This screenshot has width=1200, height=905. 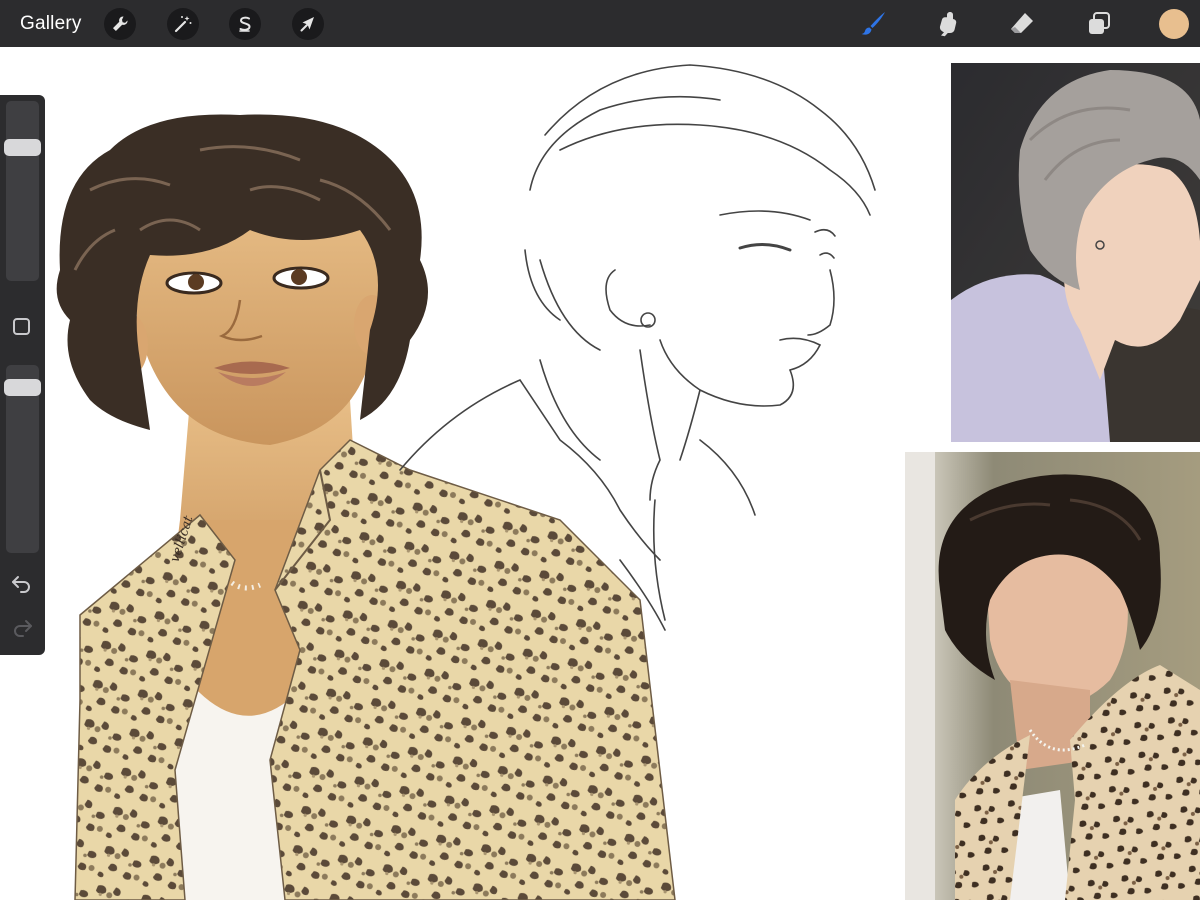 I want to click on redo-icon, so click(x=22, y=627).